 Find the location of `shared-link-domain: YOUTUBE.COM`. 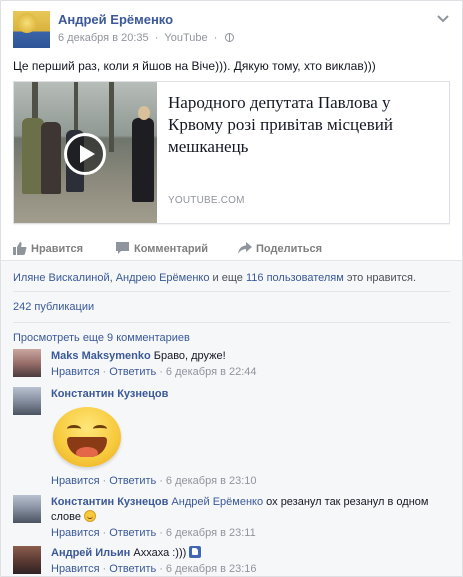

shared-link-domain: YOUTUBE.COM is located at coordinates (206, 200).